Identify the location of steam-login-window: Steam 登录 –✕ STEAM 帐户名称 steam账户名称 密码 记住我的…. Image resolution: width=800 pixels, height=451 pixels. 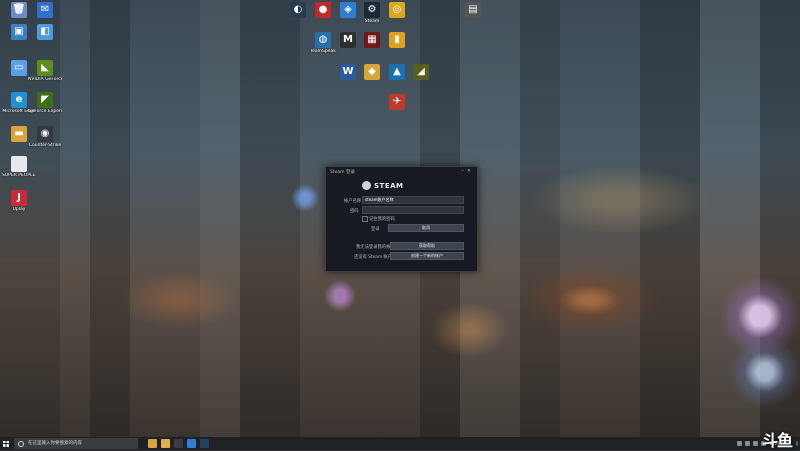
(401, 219).